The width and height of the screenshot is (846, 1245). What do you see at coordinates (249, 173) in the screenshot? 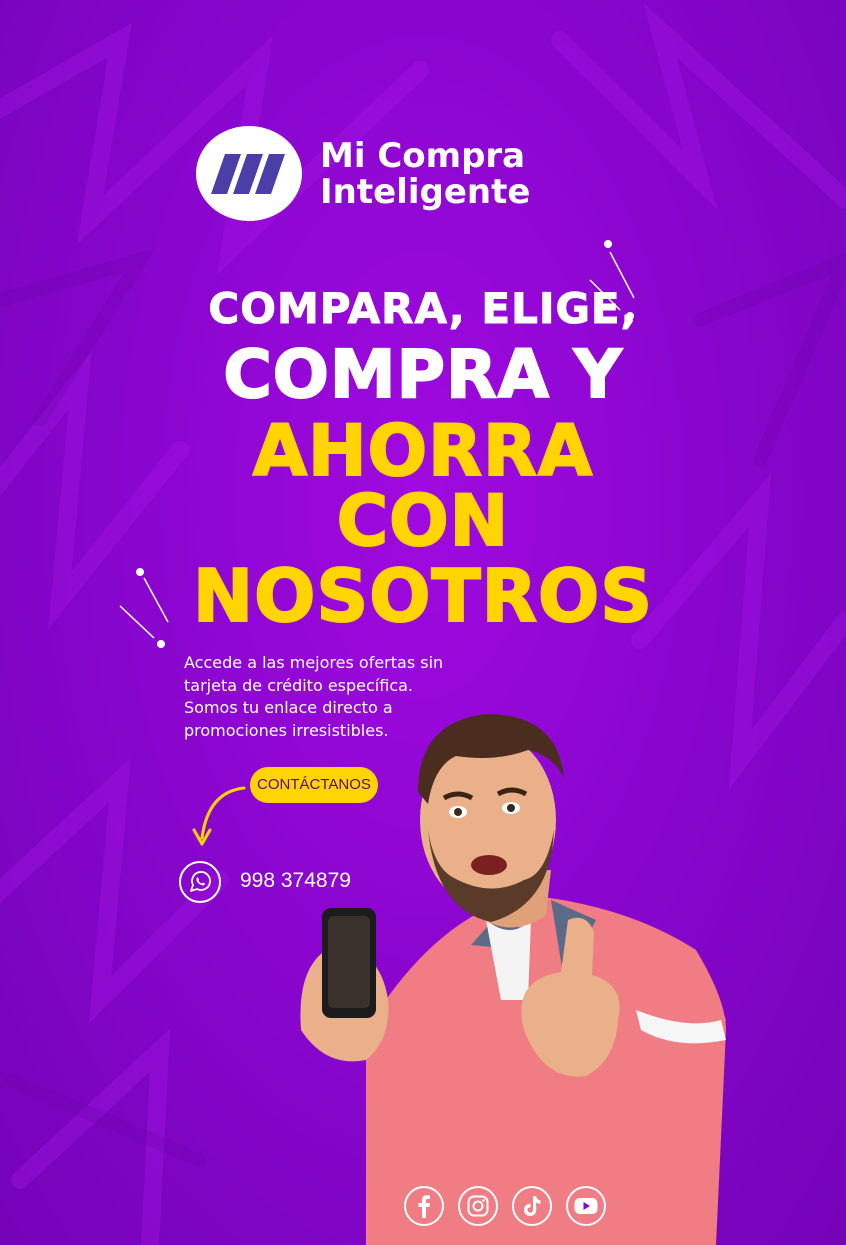
I see `logo-mark-icon` at bounding box center [249, 173].